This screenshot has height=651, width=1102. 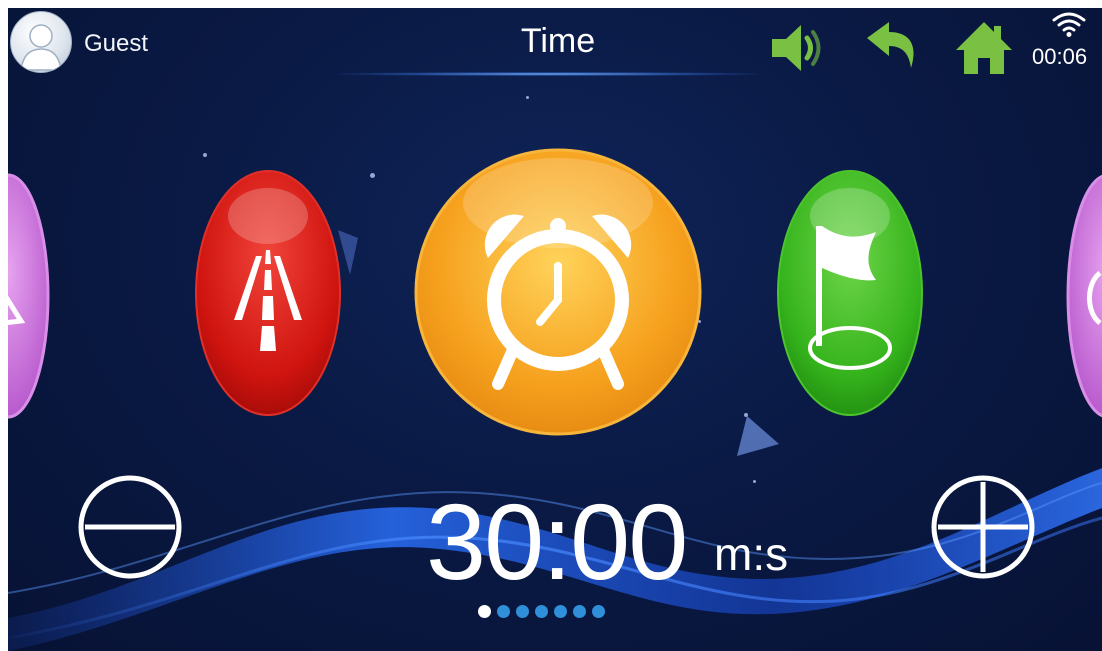 I want to click on top-bar: Guest Time 00:06, so click(x=555, y=47).